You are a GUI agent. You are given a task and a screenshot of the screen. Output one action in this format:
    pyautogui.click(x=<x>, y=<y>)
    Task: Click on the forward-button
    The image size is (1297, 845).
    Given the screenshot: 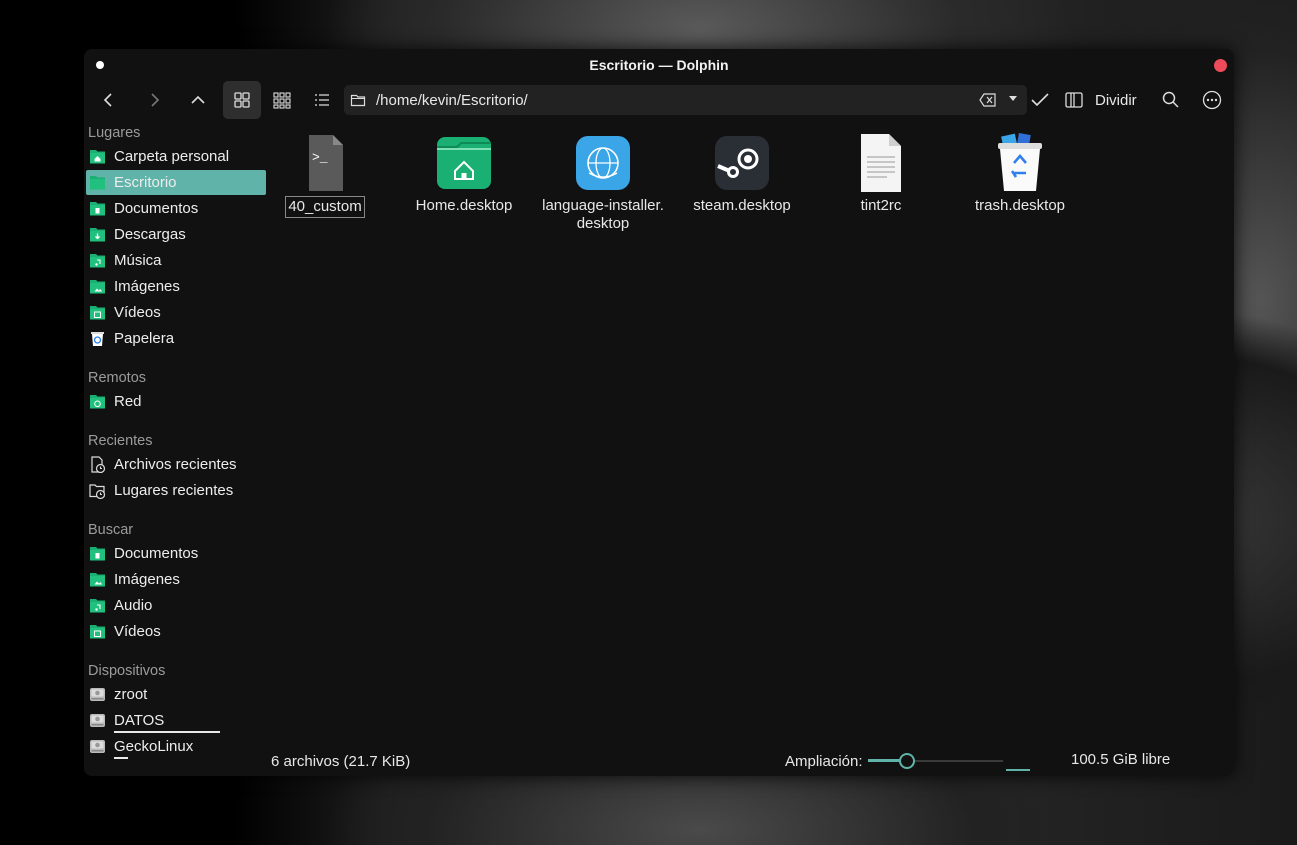 What is the action you would take?
    pyautogui.click(x=154, y=100)
    